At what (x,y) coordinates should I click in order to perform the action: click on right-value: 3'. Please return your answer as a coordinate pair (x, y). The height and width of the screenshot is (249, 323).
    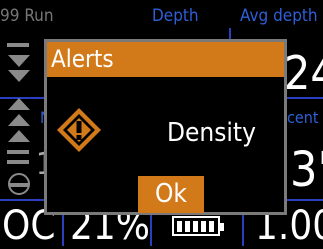
    Looking at the image, I should click on (306, 170).